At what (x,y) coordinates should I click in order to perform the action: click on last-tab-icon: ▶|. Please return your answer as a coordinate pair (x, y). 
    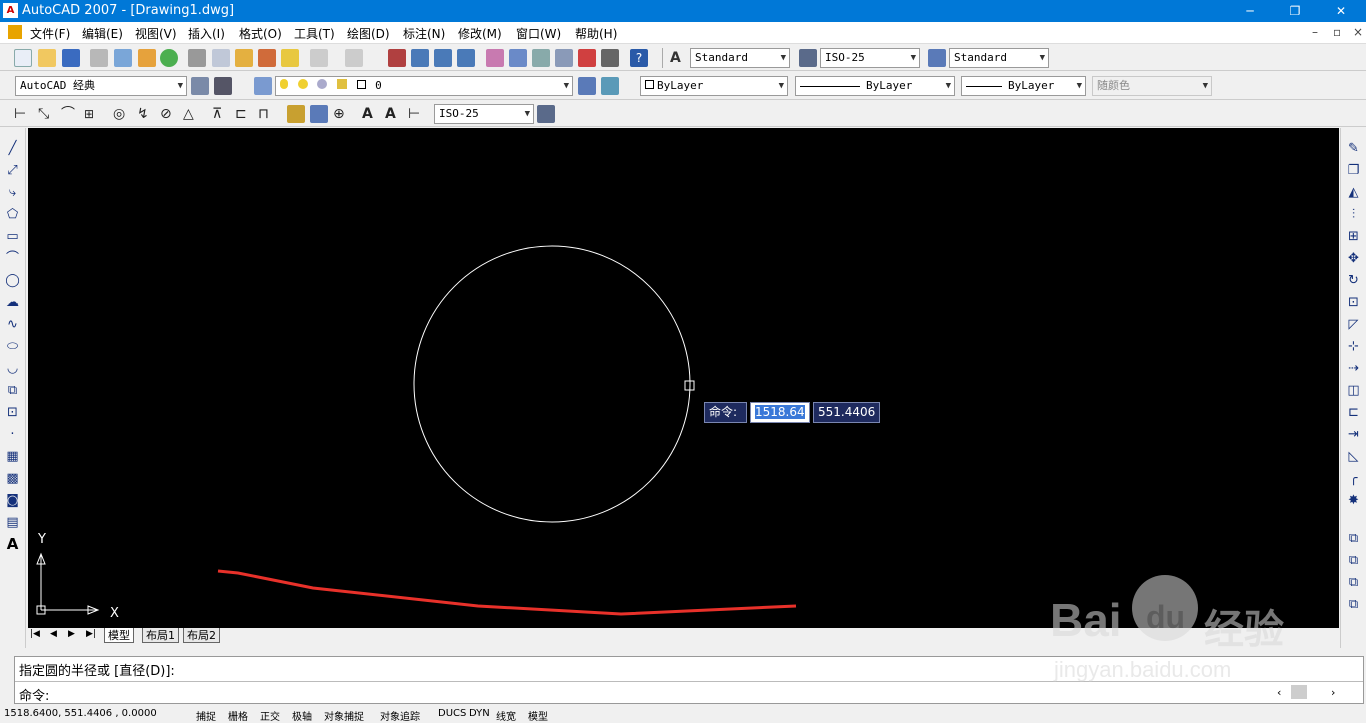
    Looking at the image, I should click on (91, 634).